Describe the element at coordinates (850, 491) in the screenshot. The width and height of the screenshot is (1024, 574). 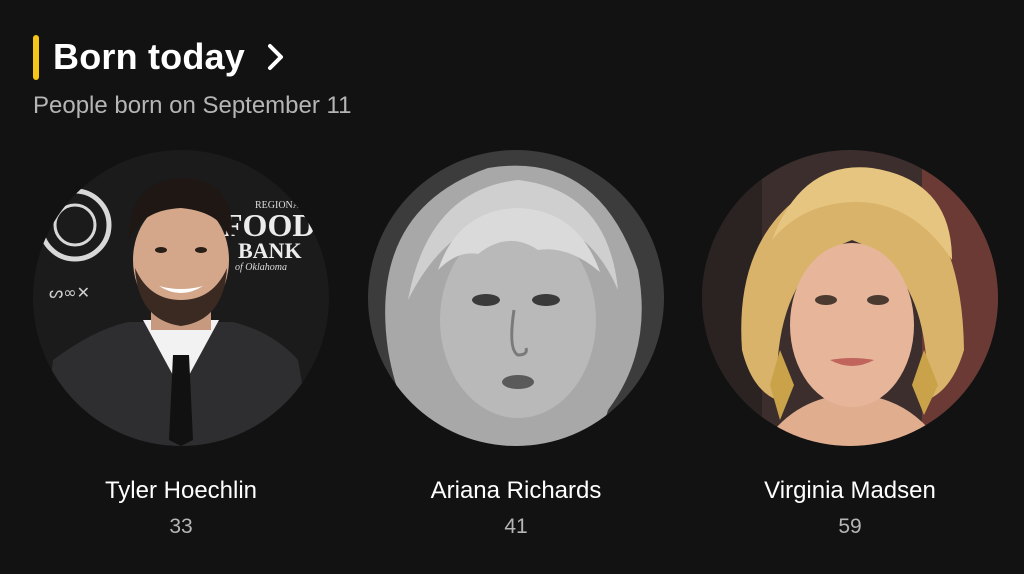
I see `person-name: Virginia Madsen` at that location.